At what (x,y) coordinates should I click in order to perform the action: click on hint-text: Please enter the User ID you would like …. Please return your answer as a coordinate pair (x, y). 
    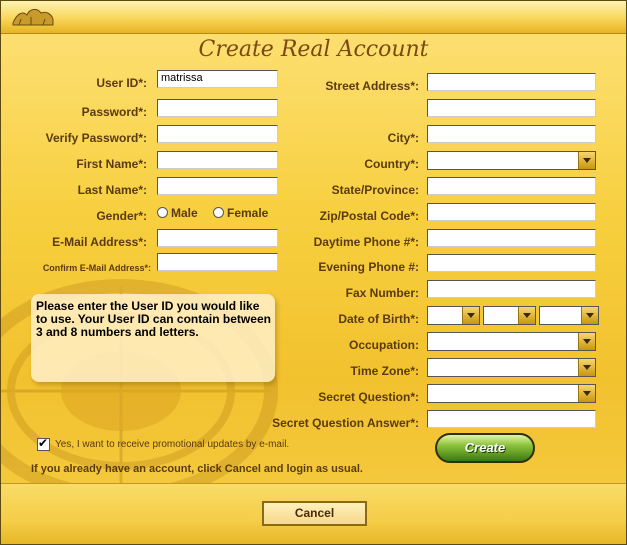
    Looking at the image, I should click on (153, 319).